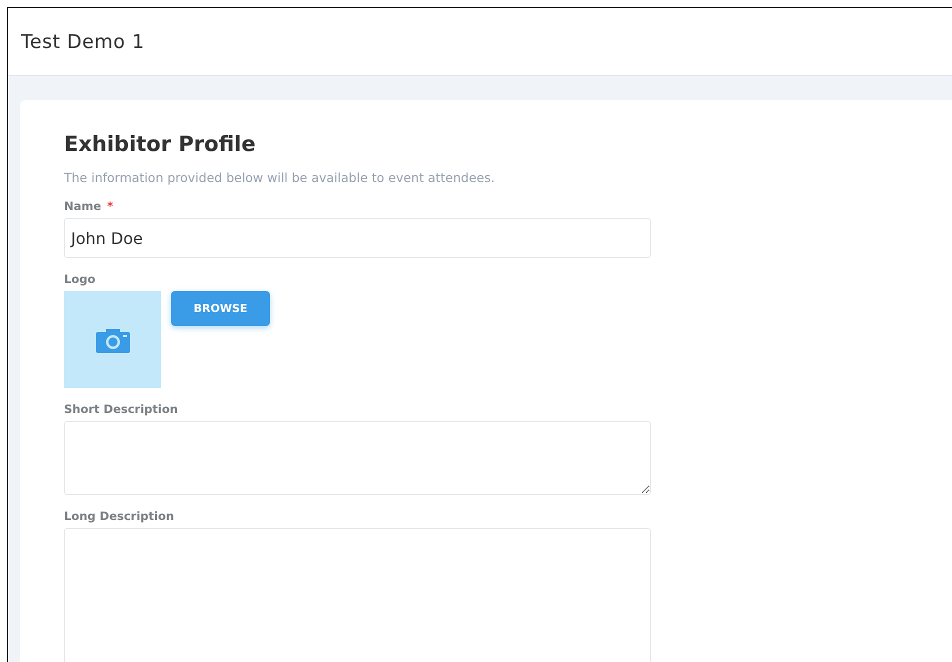 This screenshot has height=662, width=952. I want to click on short-description-field, so click(357, 458).